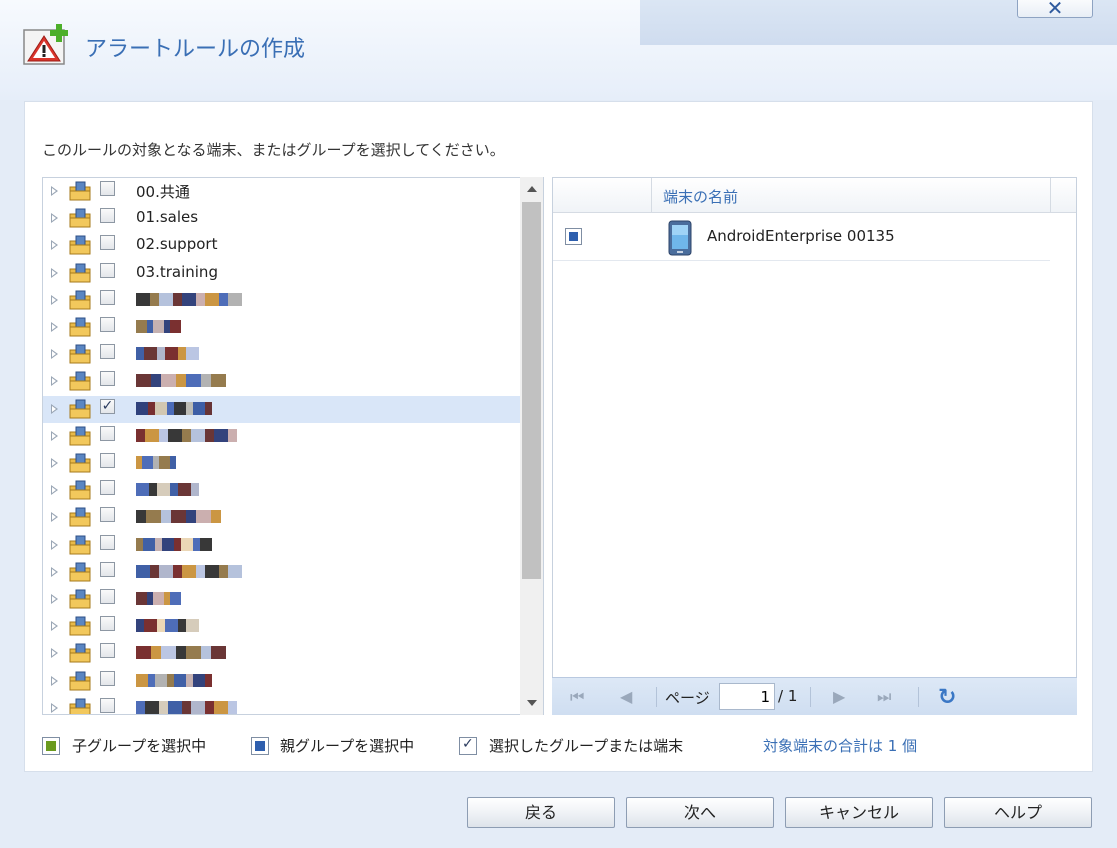  I want to click on tree-item: 01.sales, so click(282, 218).